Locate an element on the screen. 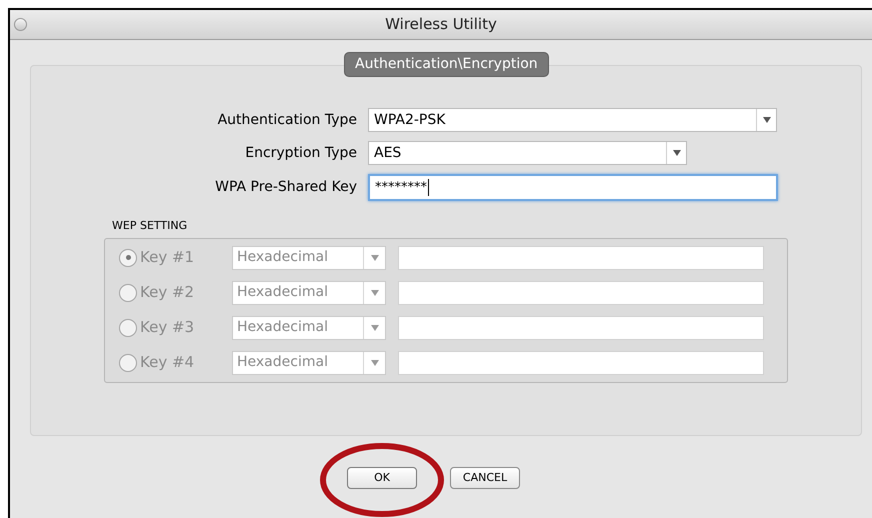 This screenshot has width=872, height=518. tab: Authentication\Encryption is located at coordinates (446, 64).